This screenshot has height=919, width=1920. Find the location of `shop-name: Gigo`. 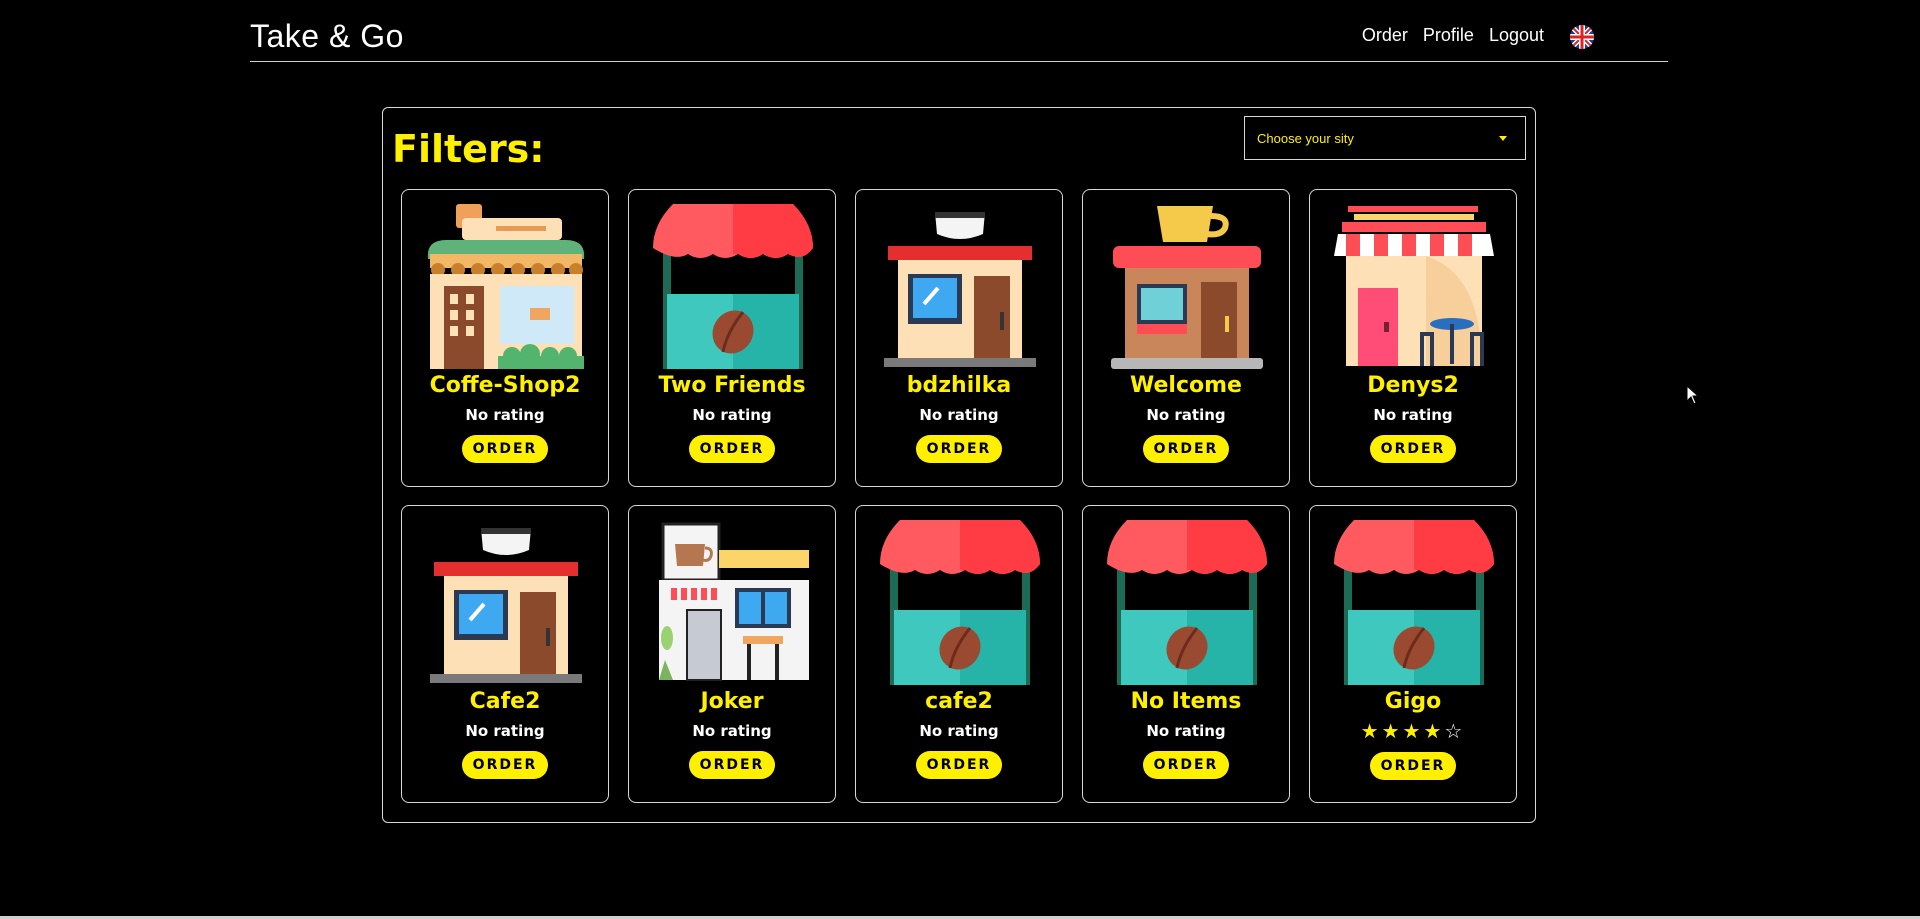

shop-name: Gigo is located at coordinates (1413, 701).